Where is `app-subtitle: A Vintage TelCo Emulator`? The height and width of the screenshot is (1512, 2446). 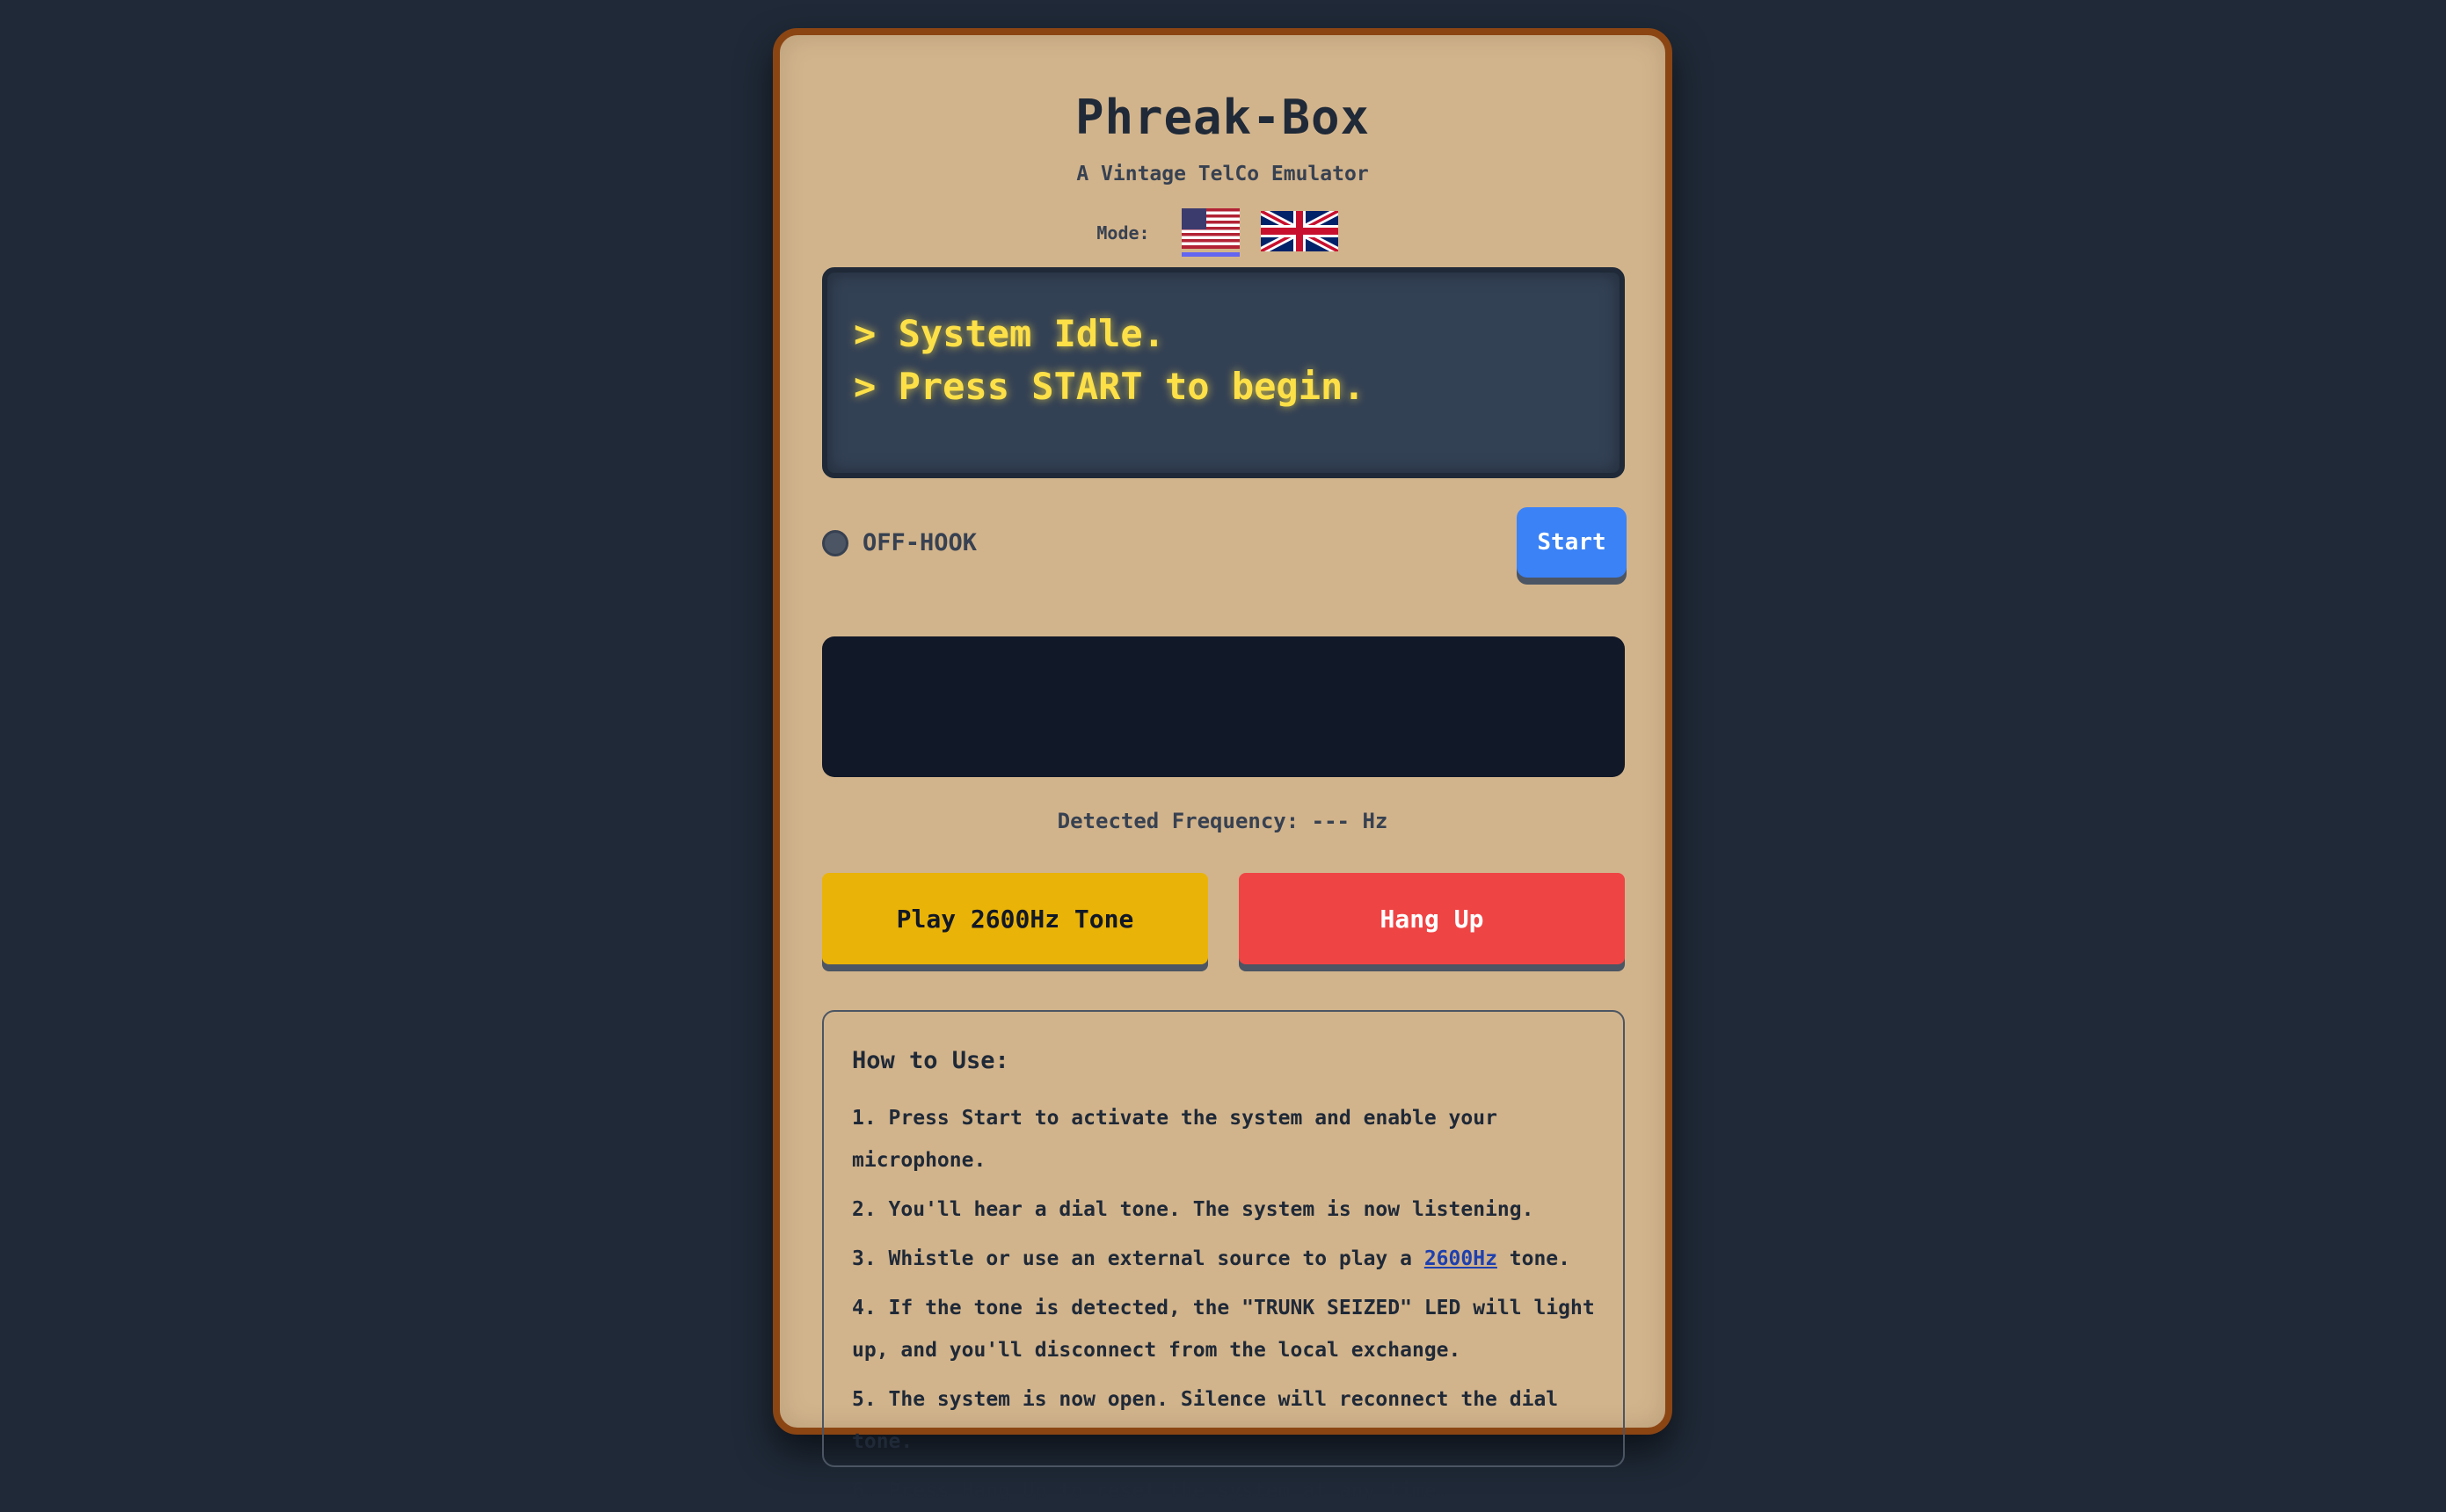 app-subtitle: A Vintage TelCo Emulator is located at coordinates (1222, 174).